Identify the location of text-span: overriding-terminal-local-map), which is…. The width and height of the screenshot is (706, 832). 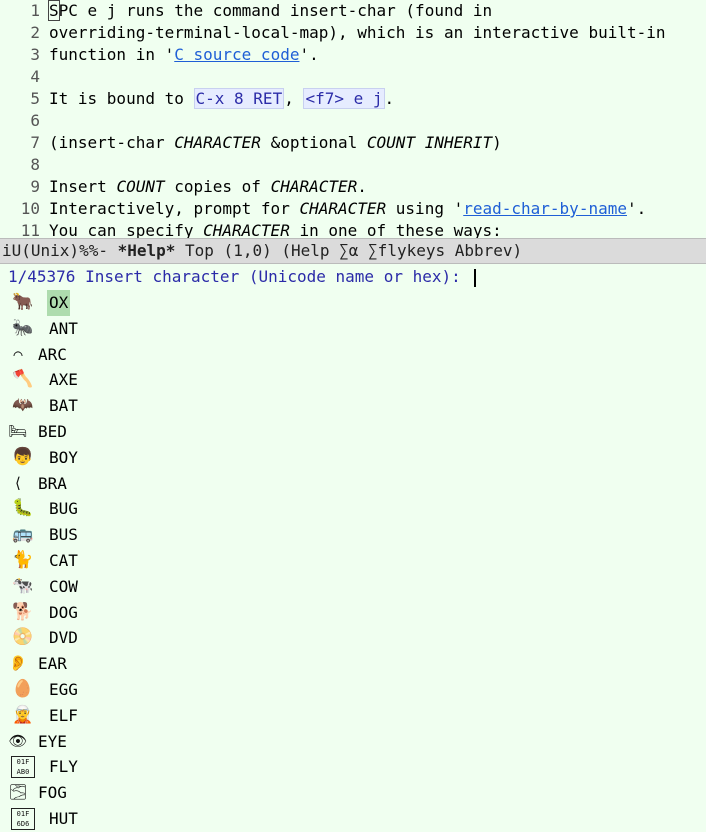
(357, 32).